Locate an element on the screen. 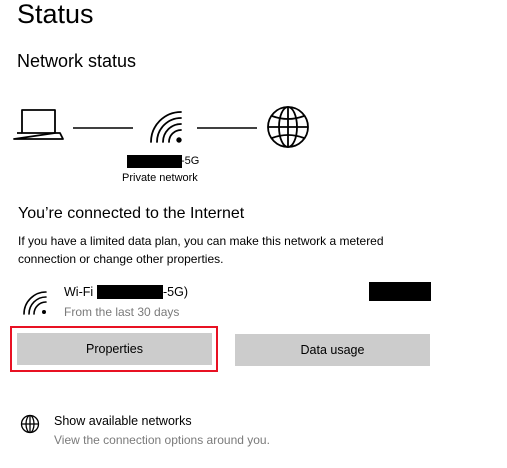  show-available-networks-description: View the connection options around you. is located at coordinates (162, 440).